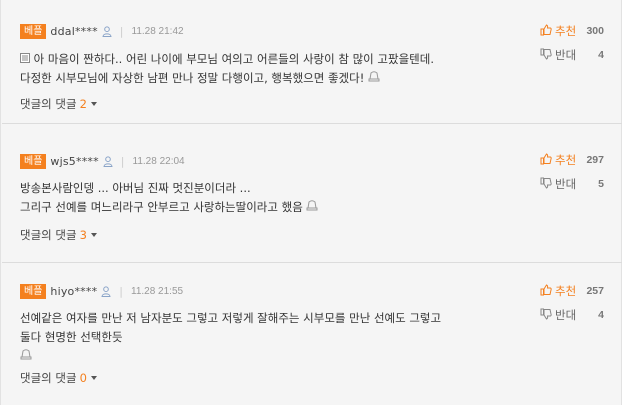  What do you see at coordinates (595, 291) in the screenshot?
I see `upvote-count: 257` at bounding box center [595, 291].